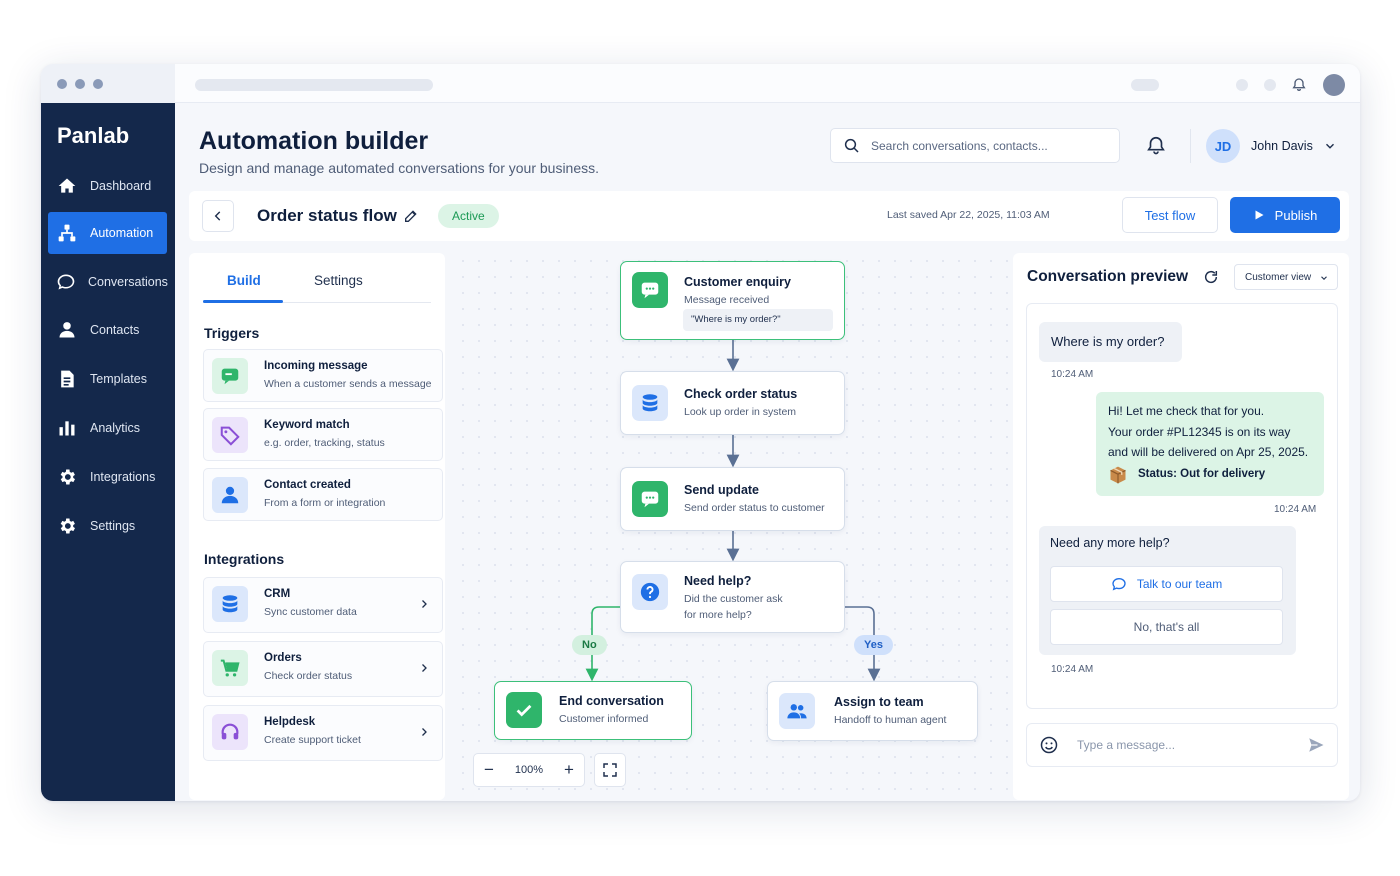 Image resolution: width=1400 pixels, height=876 pixels. I want to click on sidebar-item-integrations: Integrations, so click(107, 477).